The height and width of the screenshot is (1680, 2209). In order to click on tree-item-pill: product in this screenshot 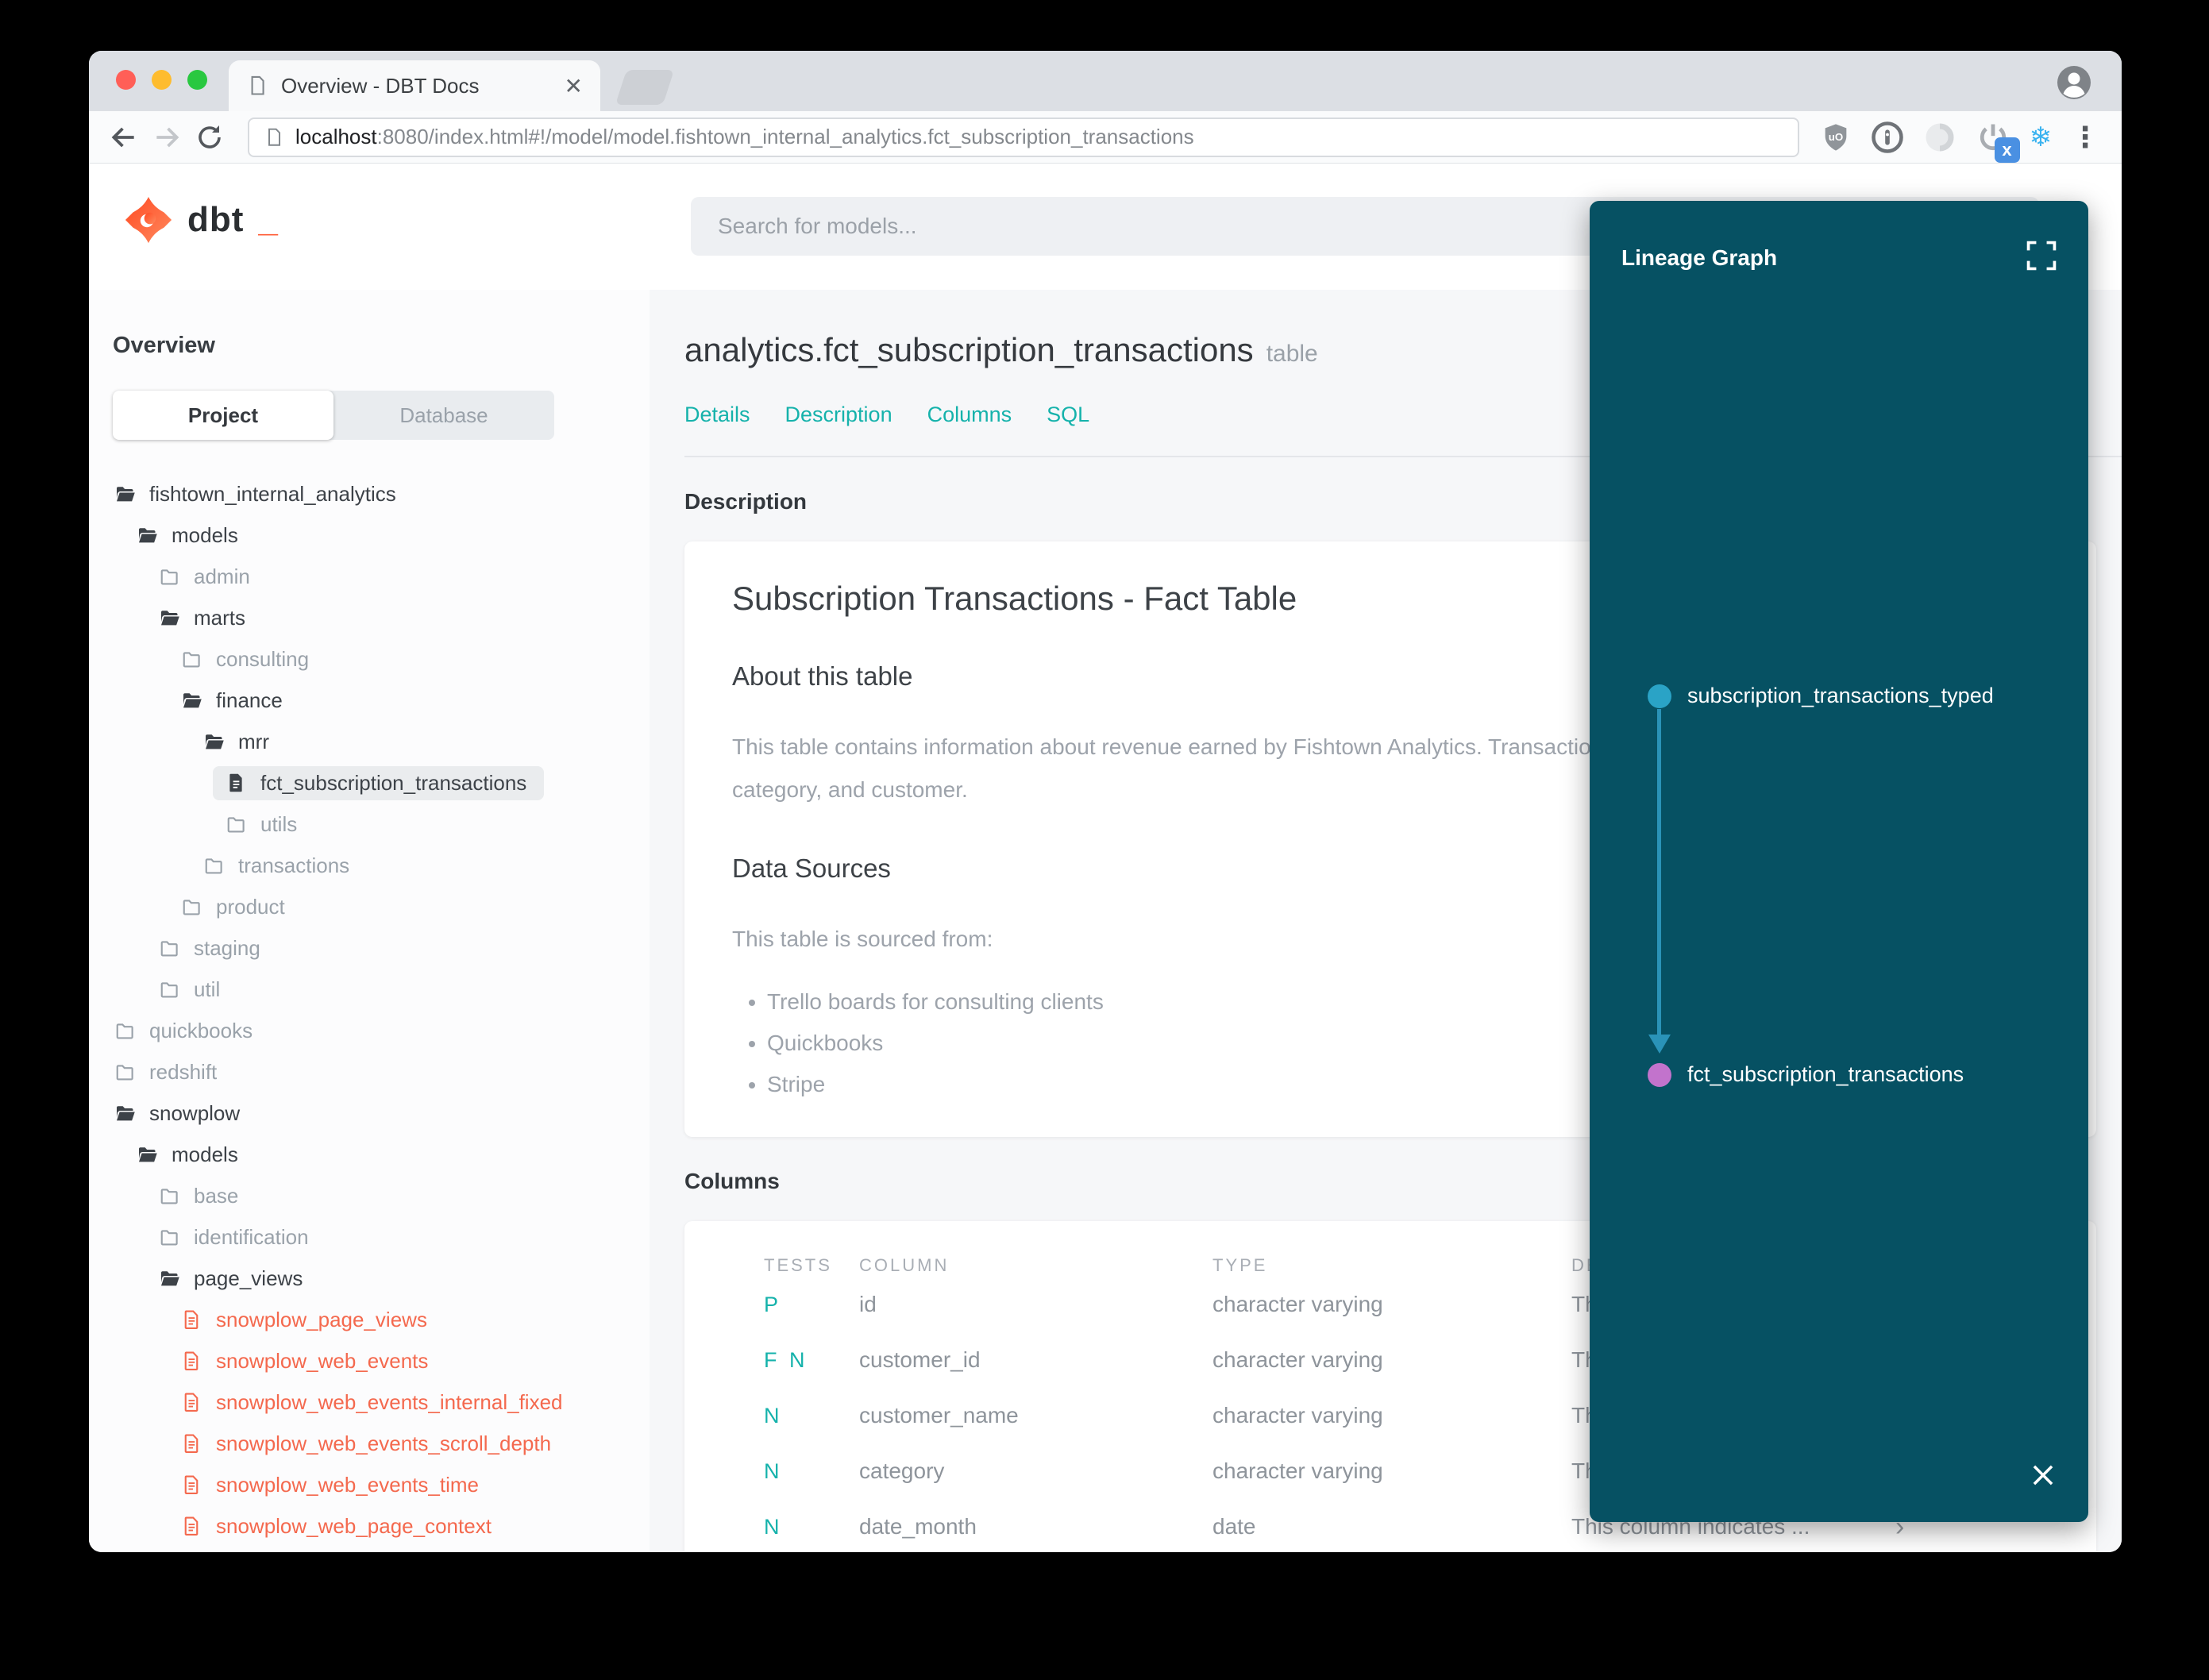, I will do `click(236, 907)`.